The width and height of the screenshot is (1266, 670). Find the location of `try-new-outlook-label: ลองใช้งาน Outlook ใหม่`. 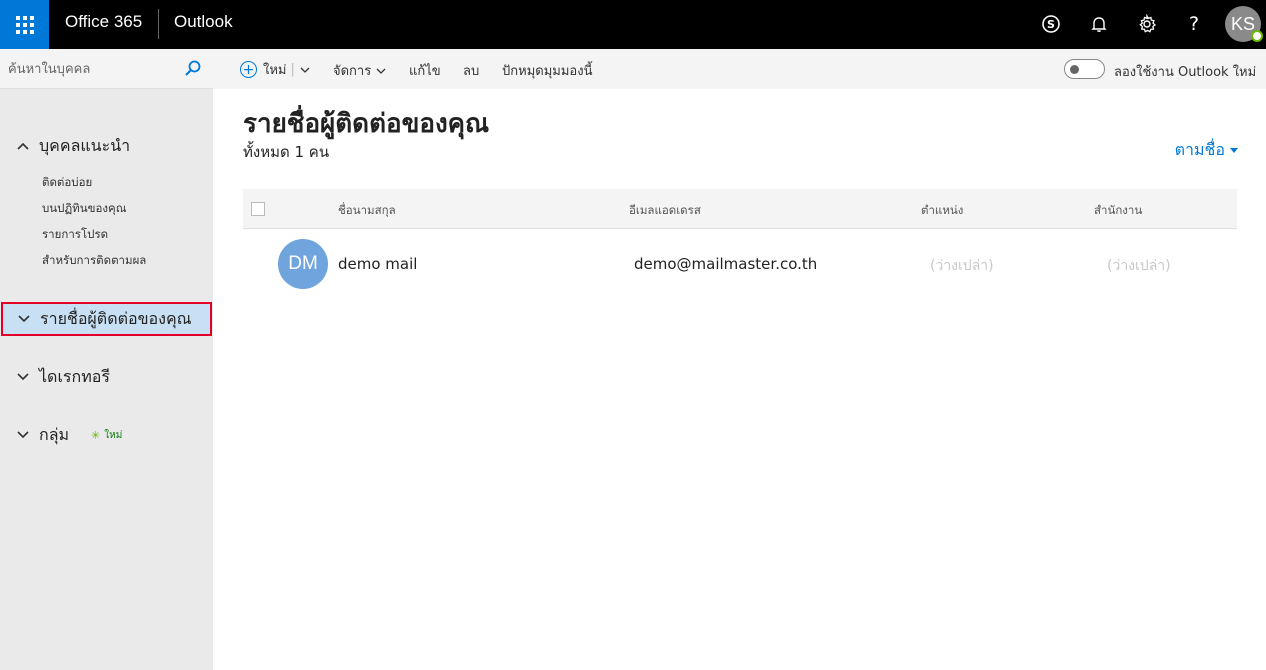

try-new-outlook-label: ลองใช้งาน Outlook ใหม่ is located at coordinates (1185, 72).